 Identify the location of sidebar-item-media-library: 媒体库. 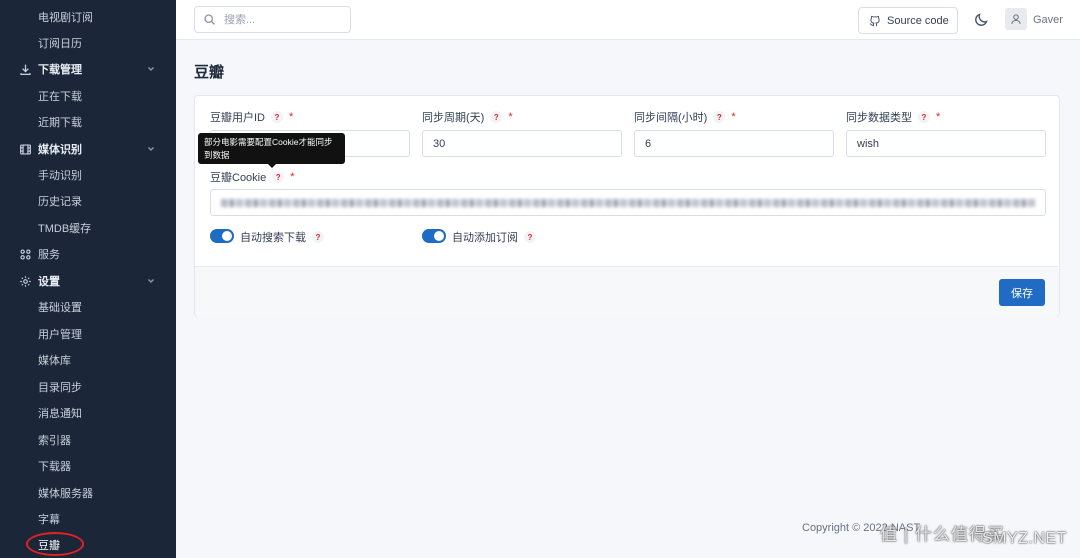
(88, 360).